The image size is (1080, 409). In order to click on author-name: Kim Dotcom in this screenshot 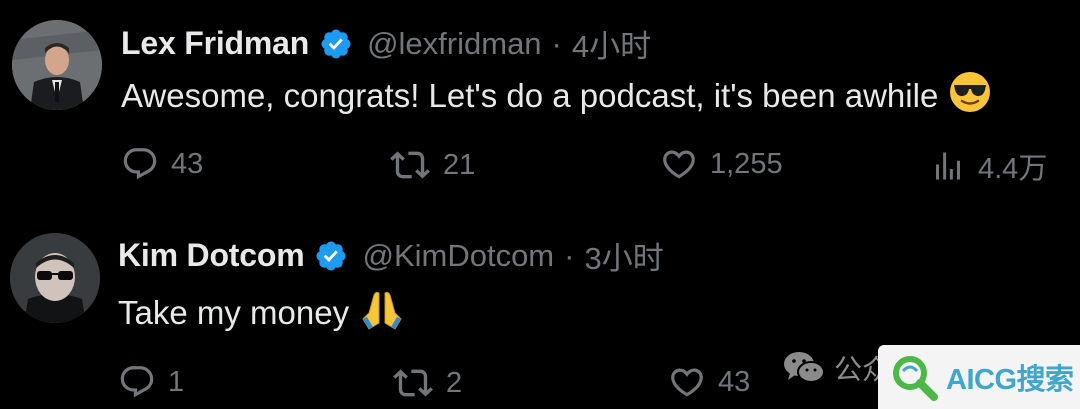, I will do `click(211, 255)`.